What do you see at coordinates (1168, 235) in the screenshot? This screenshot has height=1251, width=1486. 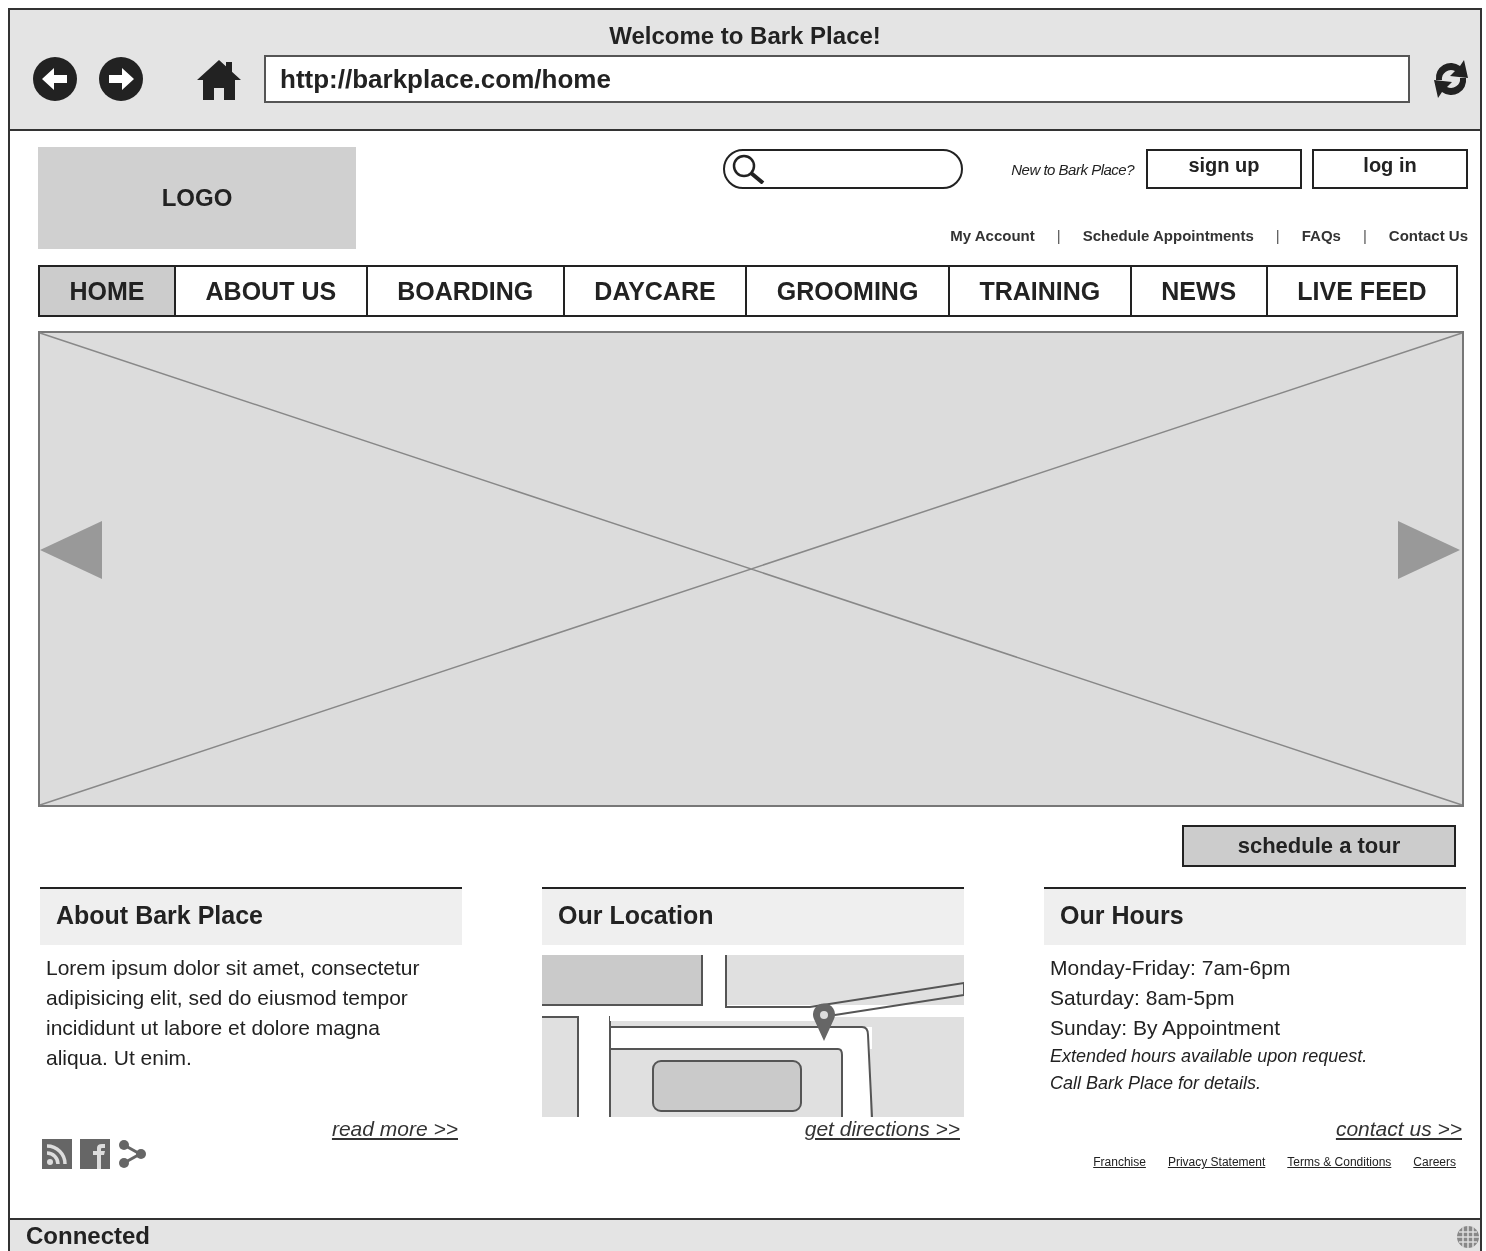 I see `header-link: Schedule Appointments` at bounding box center [1168, 235].